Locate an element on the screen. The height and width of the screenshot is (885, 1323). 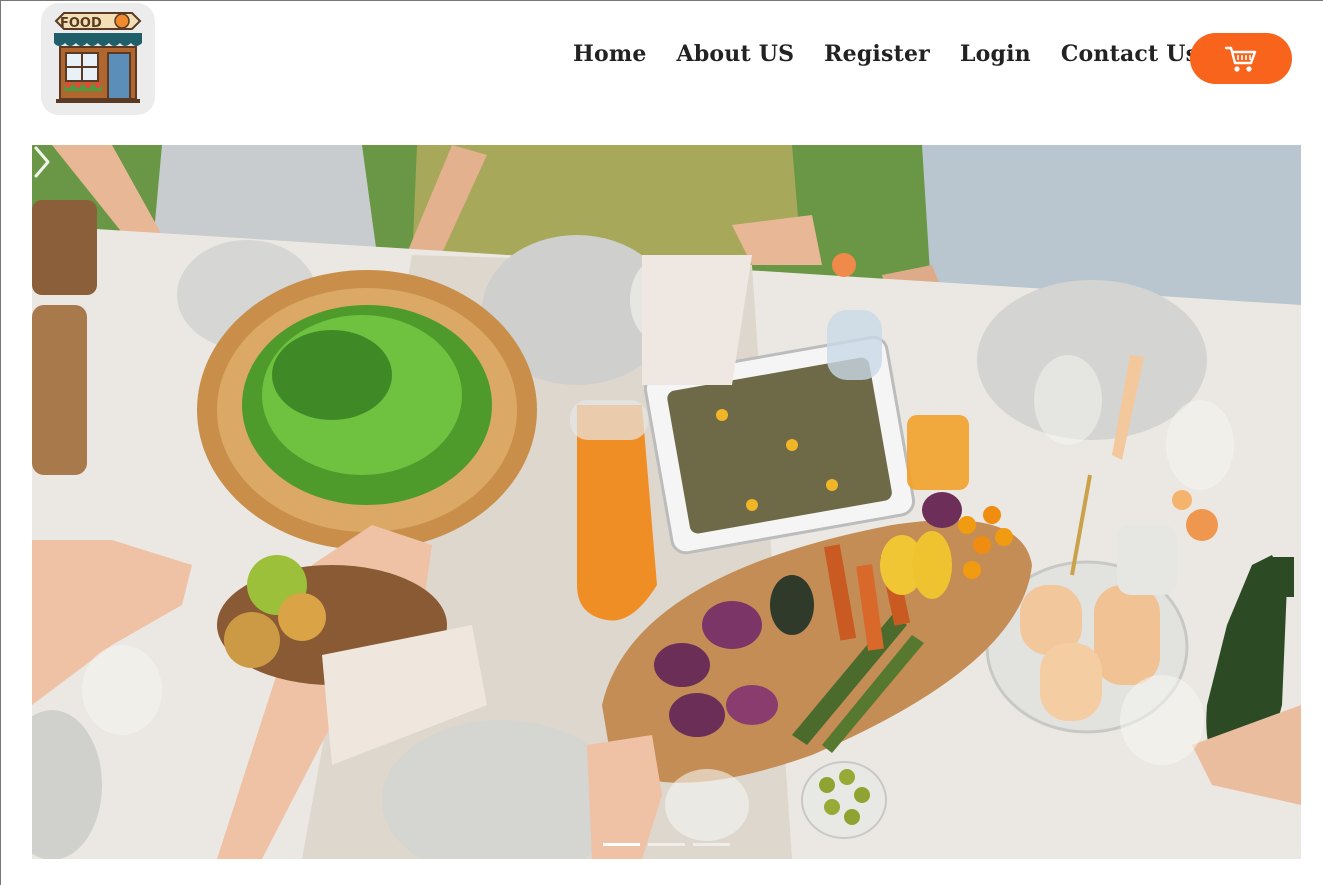
chevron-right-icon is located at coordinates (42, 162).